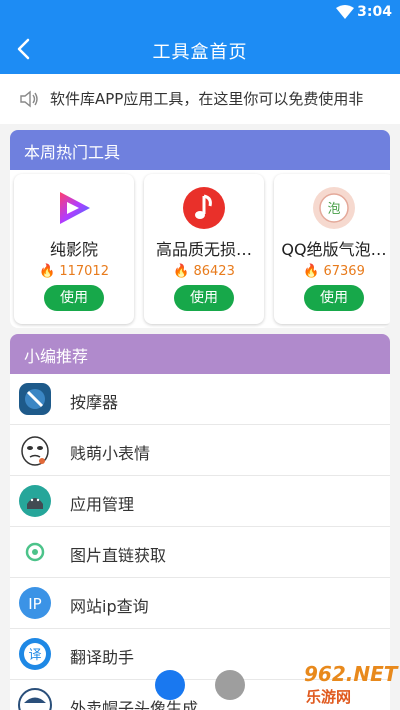 This screenshot has width=400, height=710. Describe the element at coordinates (102, 657) in the screenshot. I see `list-item-label: 翻译助手` at that location.